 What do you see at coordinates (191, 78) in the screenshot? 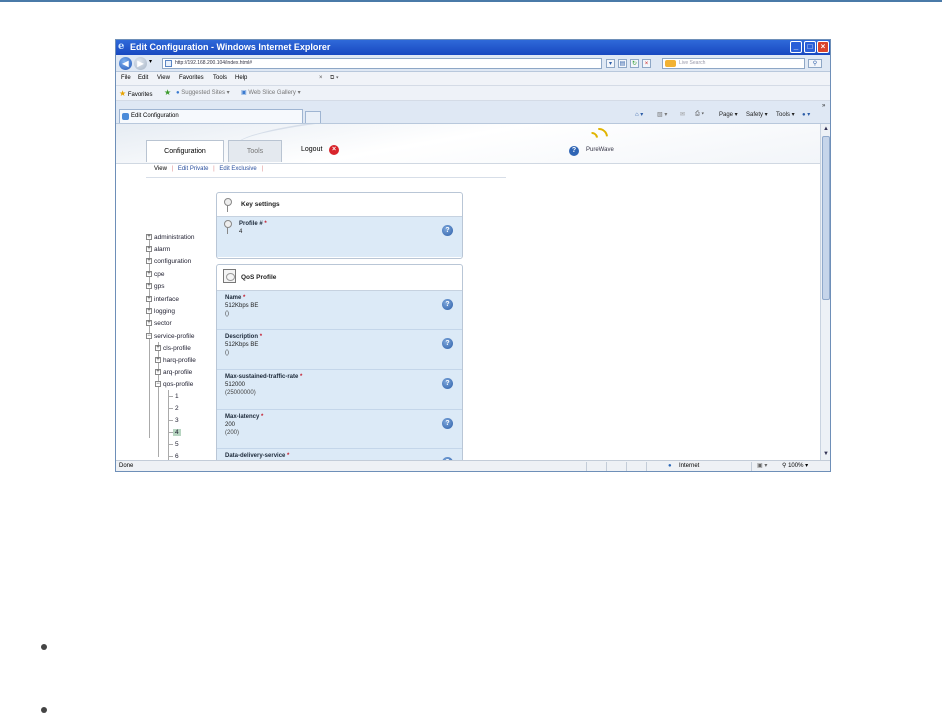
I see `menu-favorites: Favorites` at bounding box center [191, 78].